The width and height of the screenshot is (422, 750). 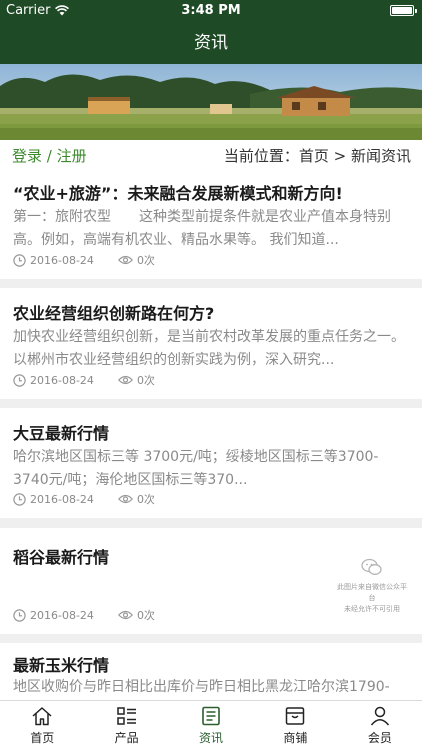 I want to click on tab-shops: 商铺, so click(x=295, y=725).